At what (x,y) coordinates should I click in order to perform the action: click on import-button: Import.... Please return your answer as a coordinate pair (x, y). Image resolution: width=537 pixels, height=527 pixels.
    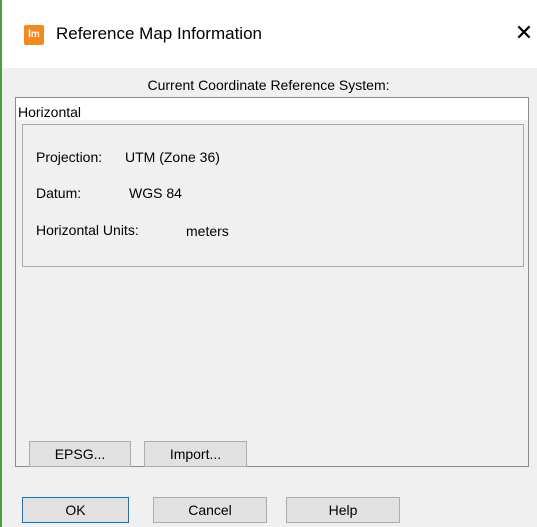
    Looking at the image, I should click on (195, 454).